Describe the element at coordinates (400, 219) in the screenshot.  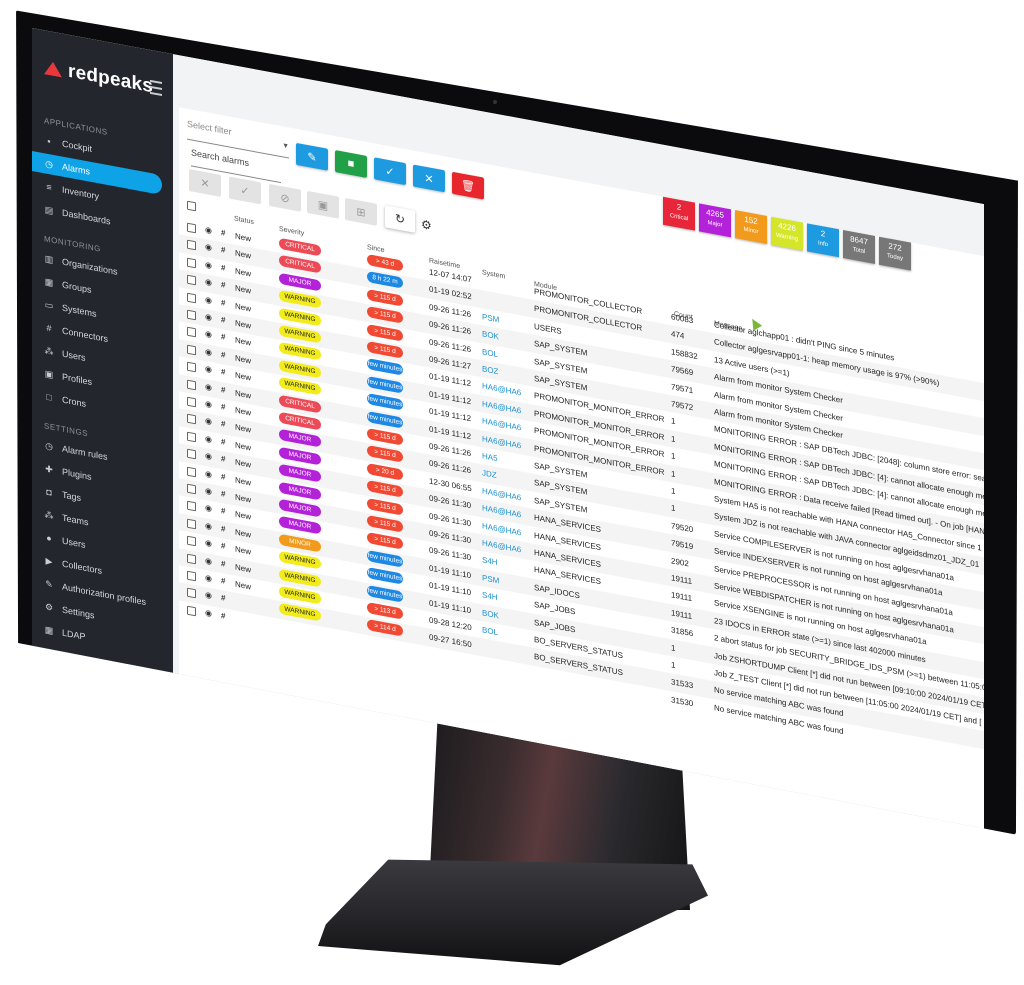
I see `refresh-button: ↻` at that location.